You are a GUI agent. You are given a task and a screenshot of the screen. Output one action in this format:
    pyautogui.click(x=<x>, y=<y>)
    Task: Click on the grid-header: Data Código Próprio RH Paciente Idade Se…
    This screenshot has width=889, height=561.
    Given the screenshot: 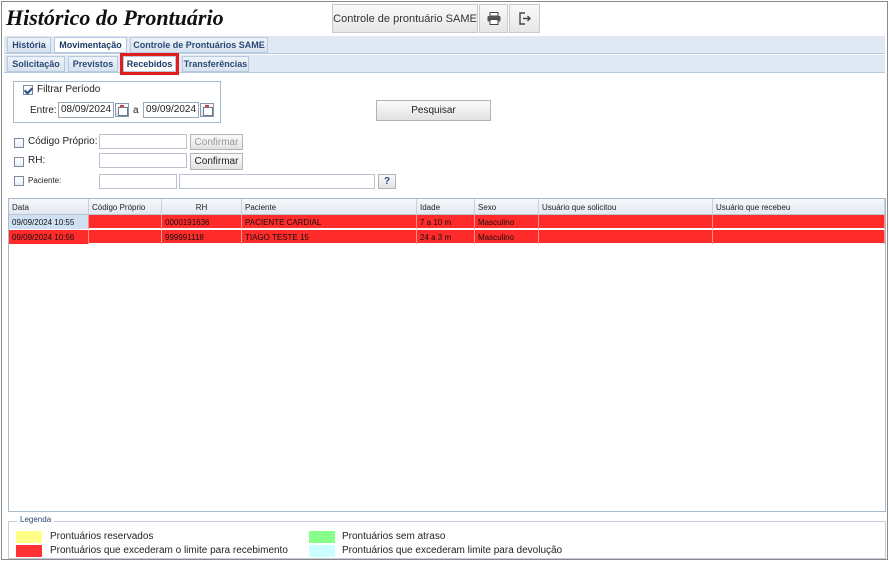 What is the action you would take?
    pyautogui.click(x=447, y=207)
    